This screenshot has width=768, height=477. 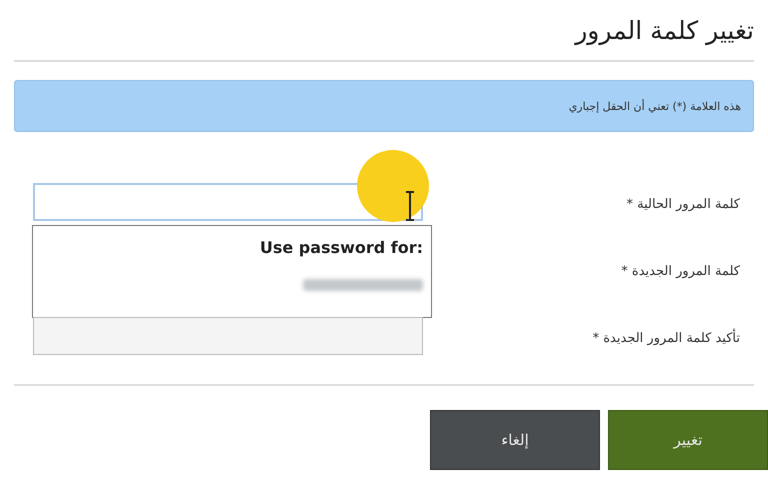 What do you see at coordinates (363, 285) in the screenshot?
I see `blurred-account-entry` at bounding box center [363, 285].